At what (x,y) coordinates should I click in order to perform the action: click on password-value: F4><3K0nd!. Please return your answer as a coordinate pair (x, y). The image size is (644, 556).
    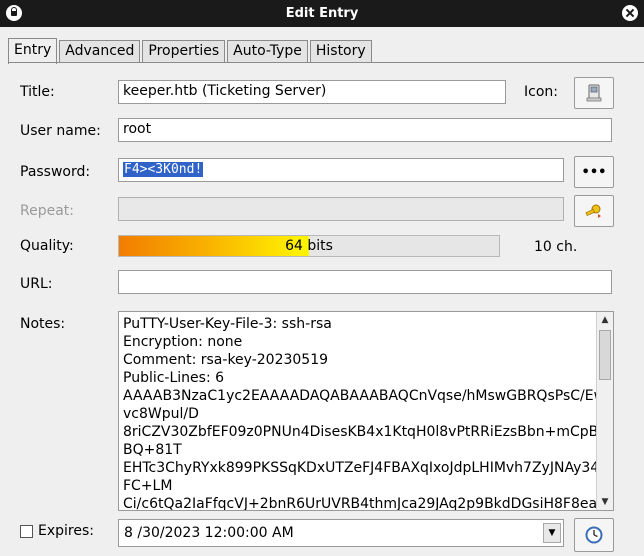
    Looking at the image, I should click on (163, 169).